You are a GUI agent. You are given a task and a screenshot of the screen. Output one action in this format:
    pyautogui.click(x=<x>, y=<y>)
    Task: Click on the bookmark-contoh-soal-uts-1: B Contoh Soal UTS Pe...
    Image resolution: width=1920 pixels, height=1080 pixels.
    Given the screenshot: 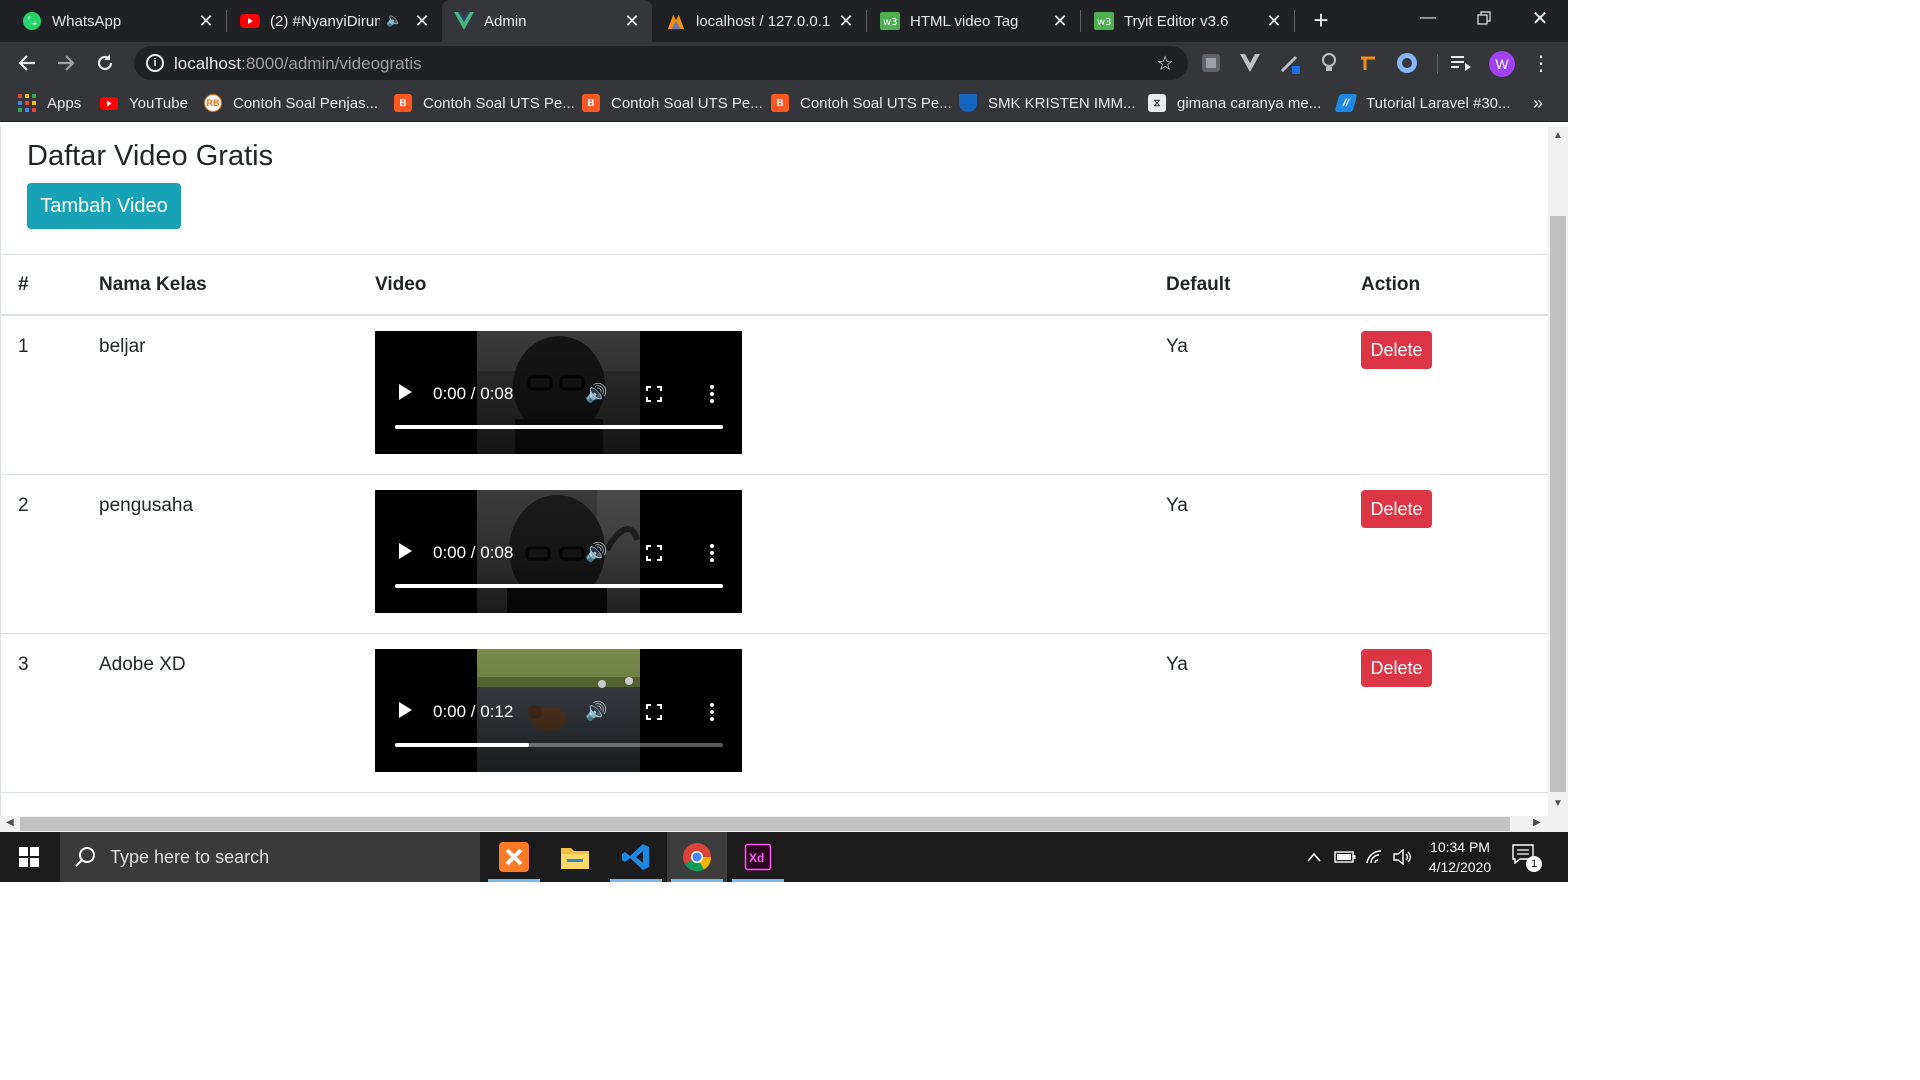 What is the action you would take?
    pyautogui.click(x=484, y=103)
    